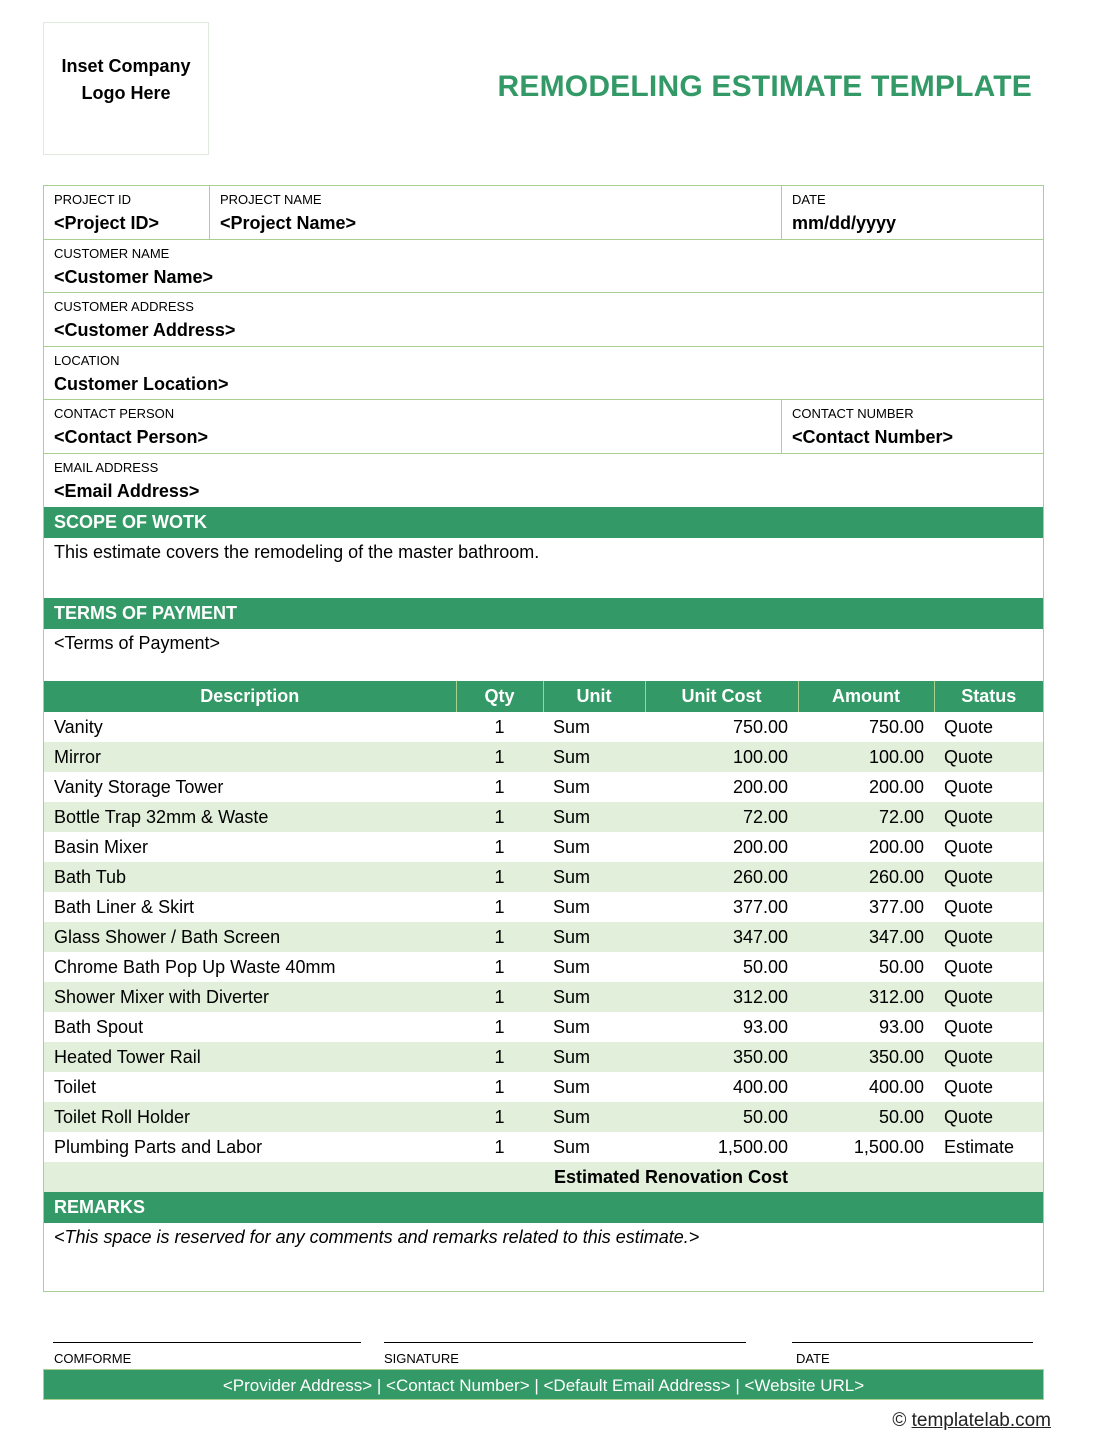 The height and width of the screenshot is (1454, 1116). What do you see at coordinates (250, 937) in the screenshot?
I see `item-description: Glass Shower / Bath Screen` at bounding box center [250, 937].